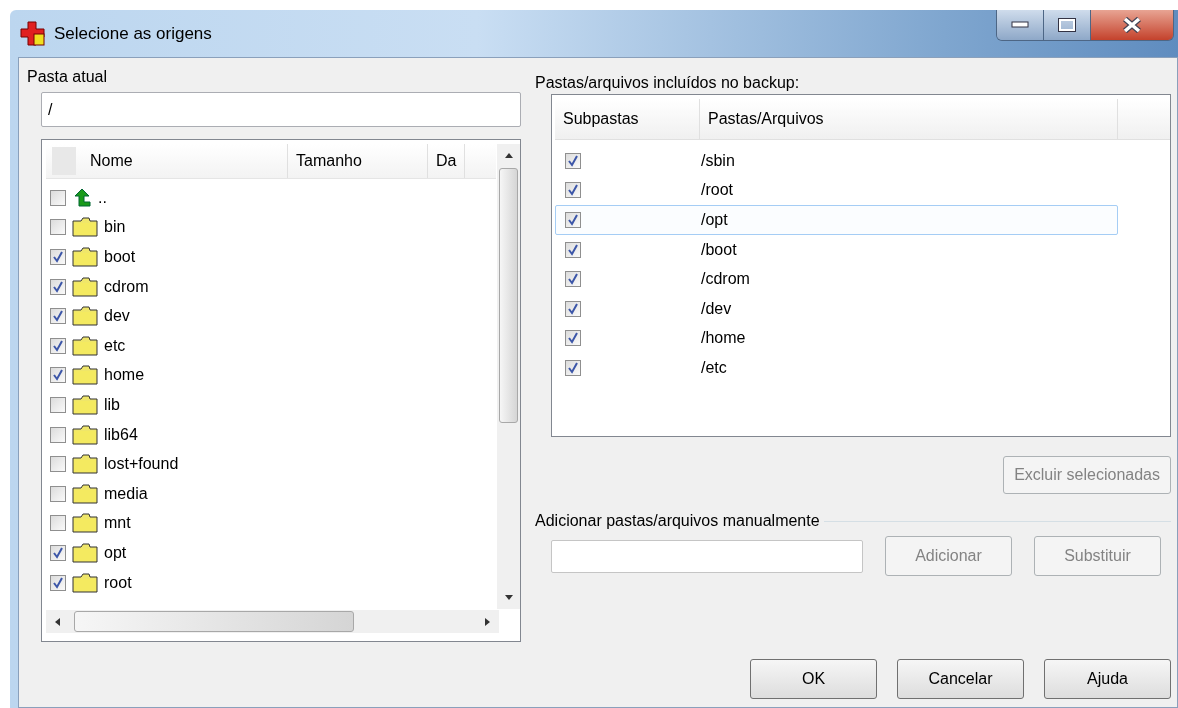 This screenshot has width=1178, height=708. Describe the element at coordinates (836, 249) in the screenshot. I see `list-row: /boot` at that location.